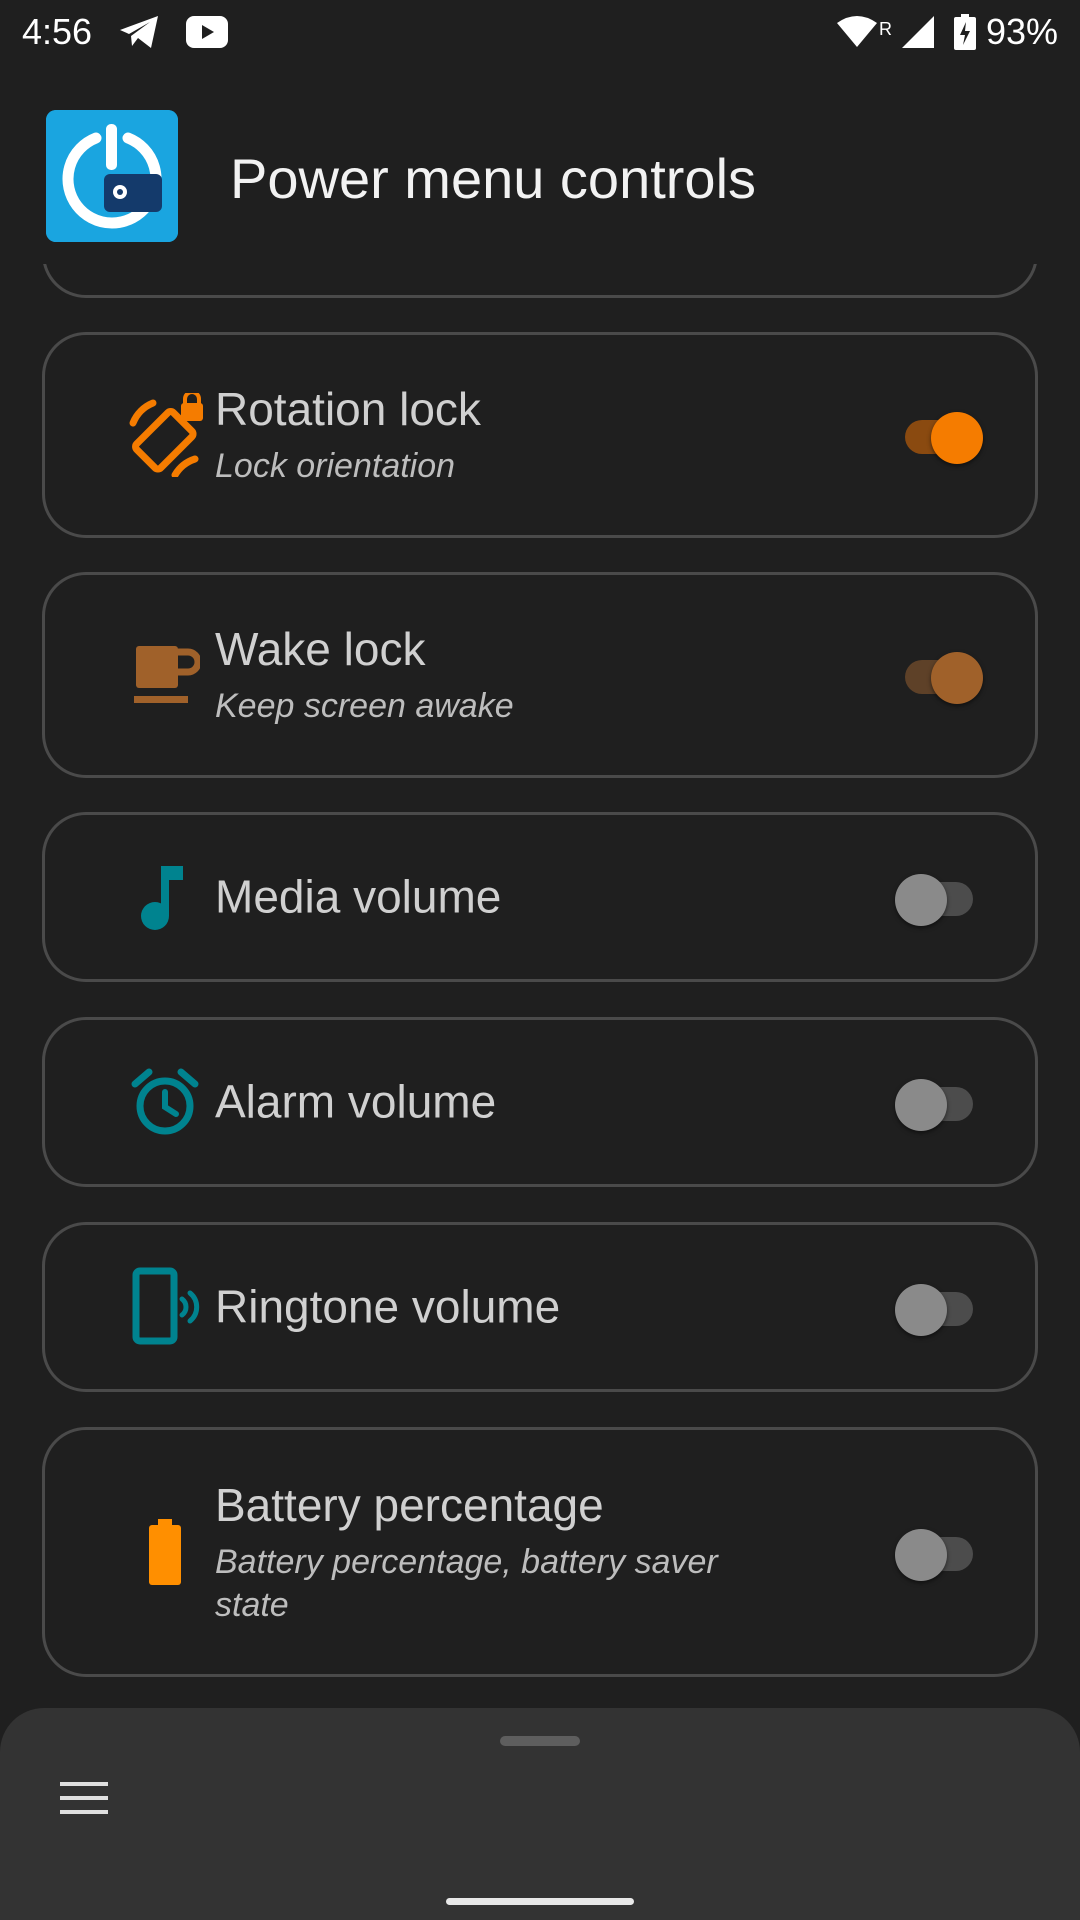 The image size is (1080, 1920). Describe the element at coordinates (540, 1814) in the screenshot. I see `bottom-sheet` at that location.